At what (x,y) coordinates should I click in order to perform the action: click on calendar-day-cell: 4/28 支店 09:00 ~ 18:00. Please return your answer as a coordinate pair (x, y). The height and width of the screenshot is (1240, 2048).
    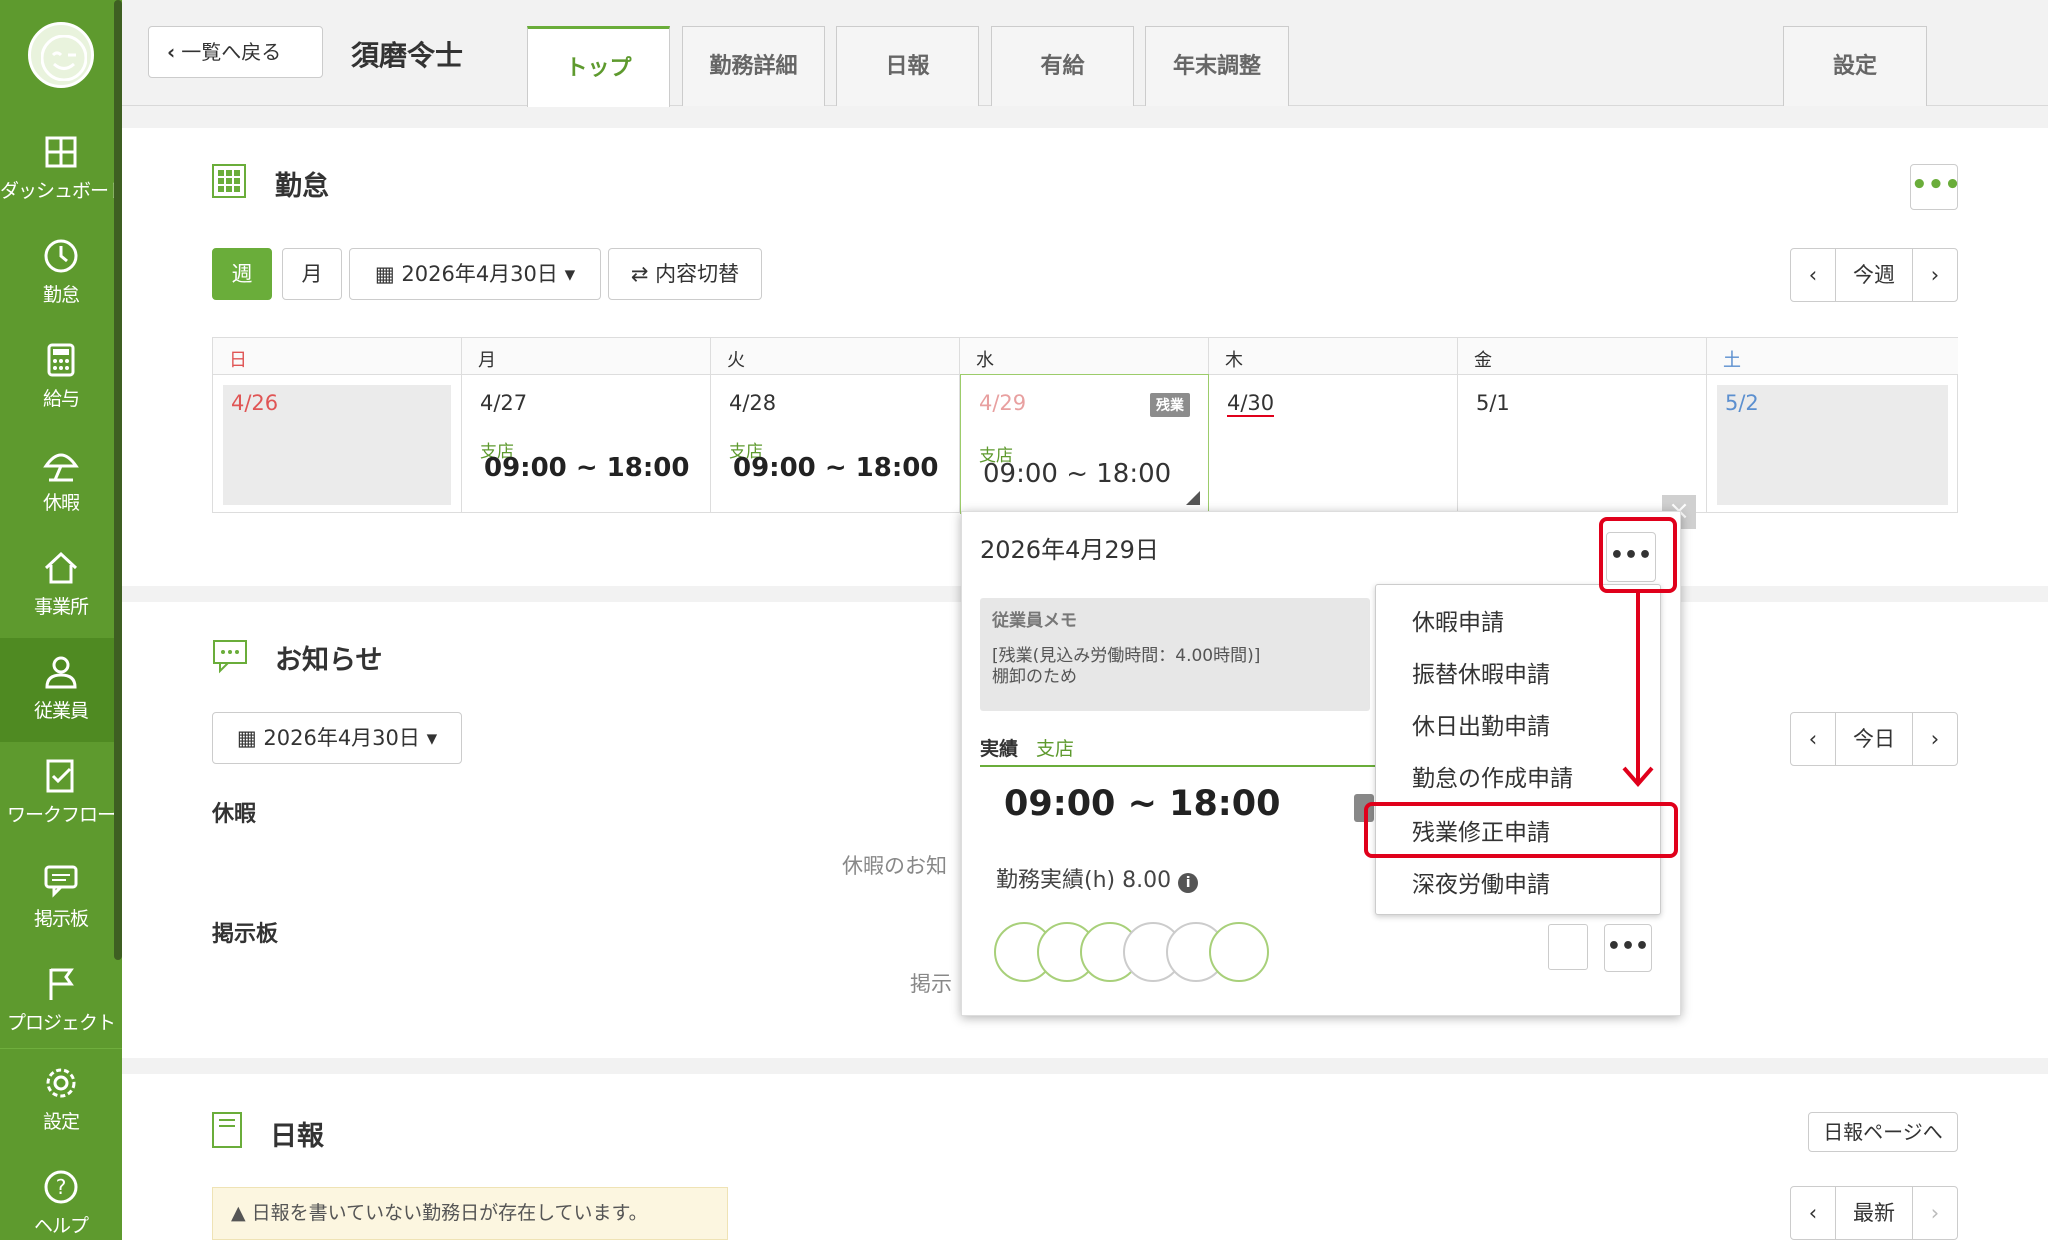
    Looking at the image, I should click on (835, 444).